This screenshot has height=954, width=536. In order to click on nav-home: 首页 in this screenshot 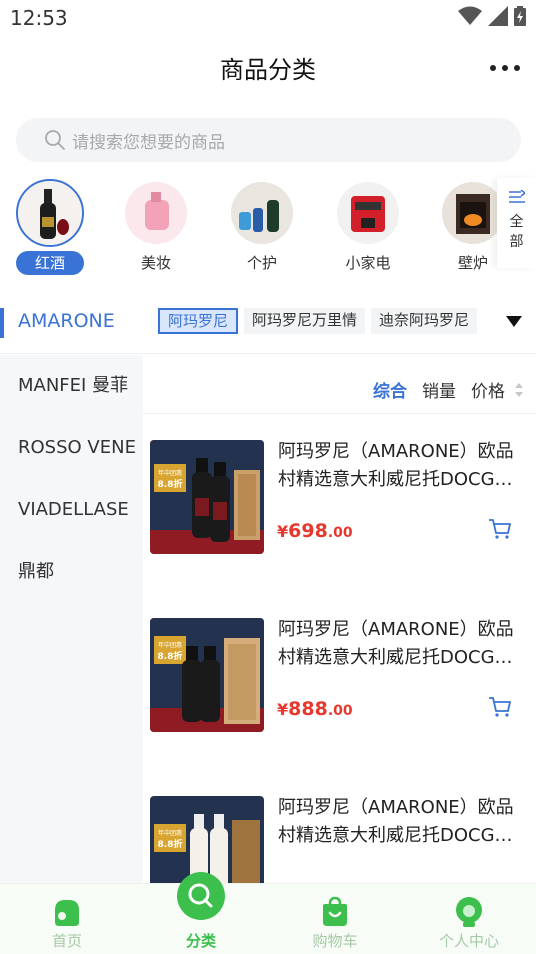, I will do `click(67, 919)`.